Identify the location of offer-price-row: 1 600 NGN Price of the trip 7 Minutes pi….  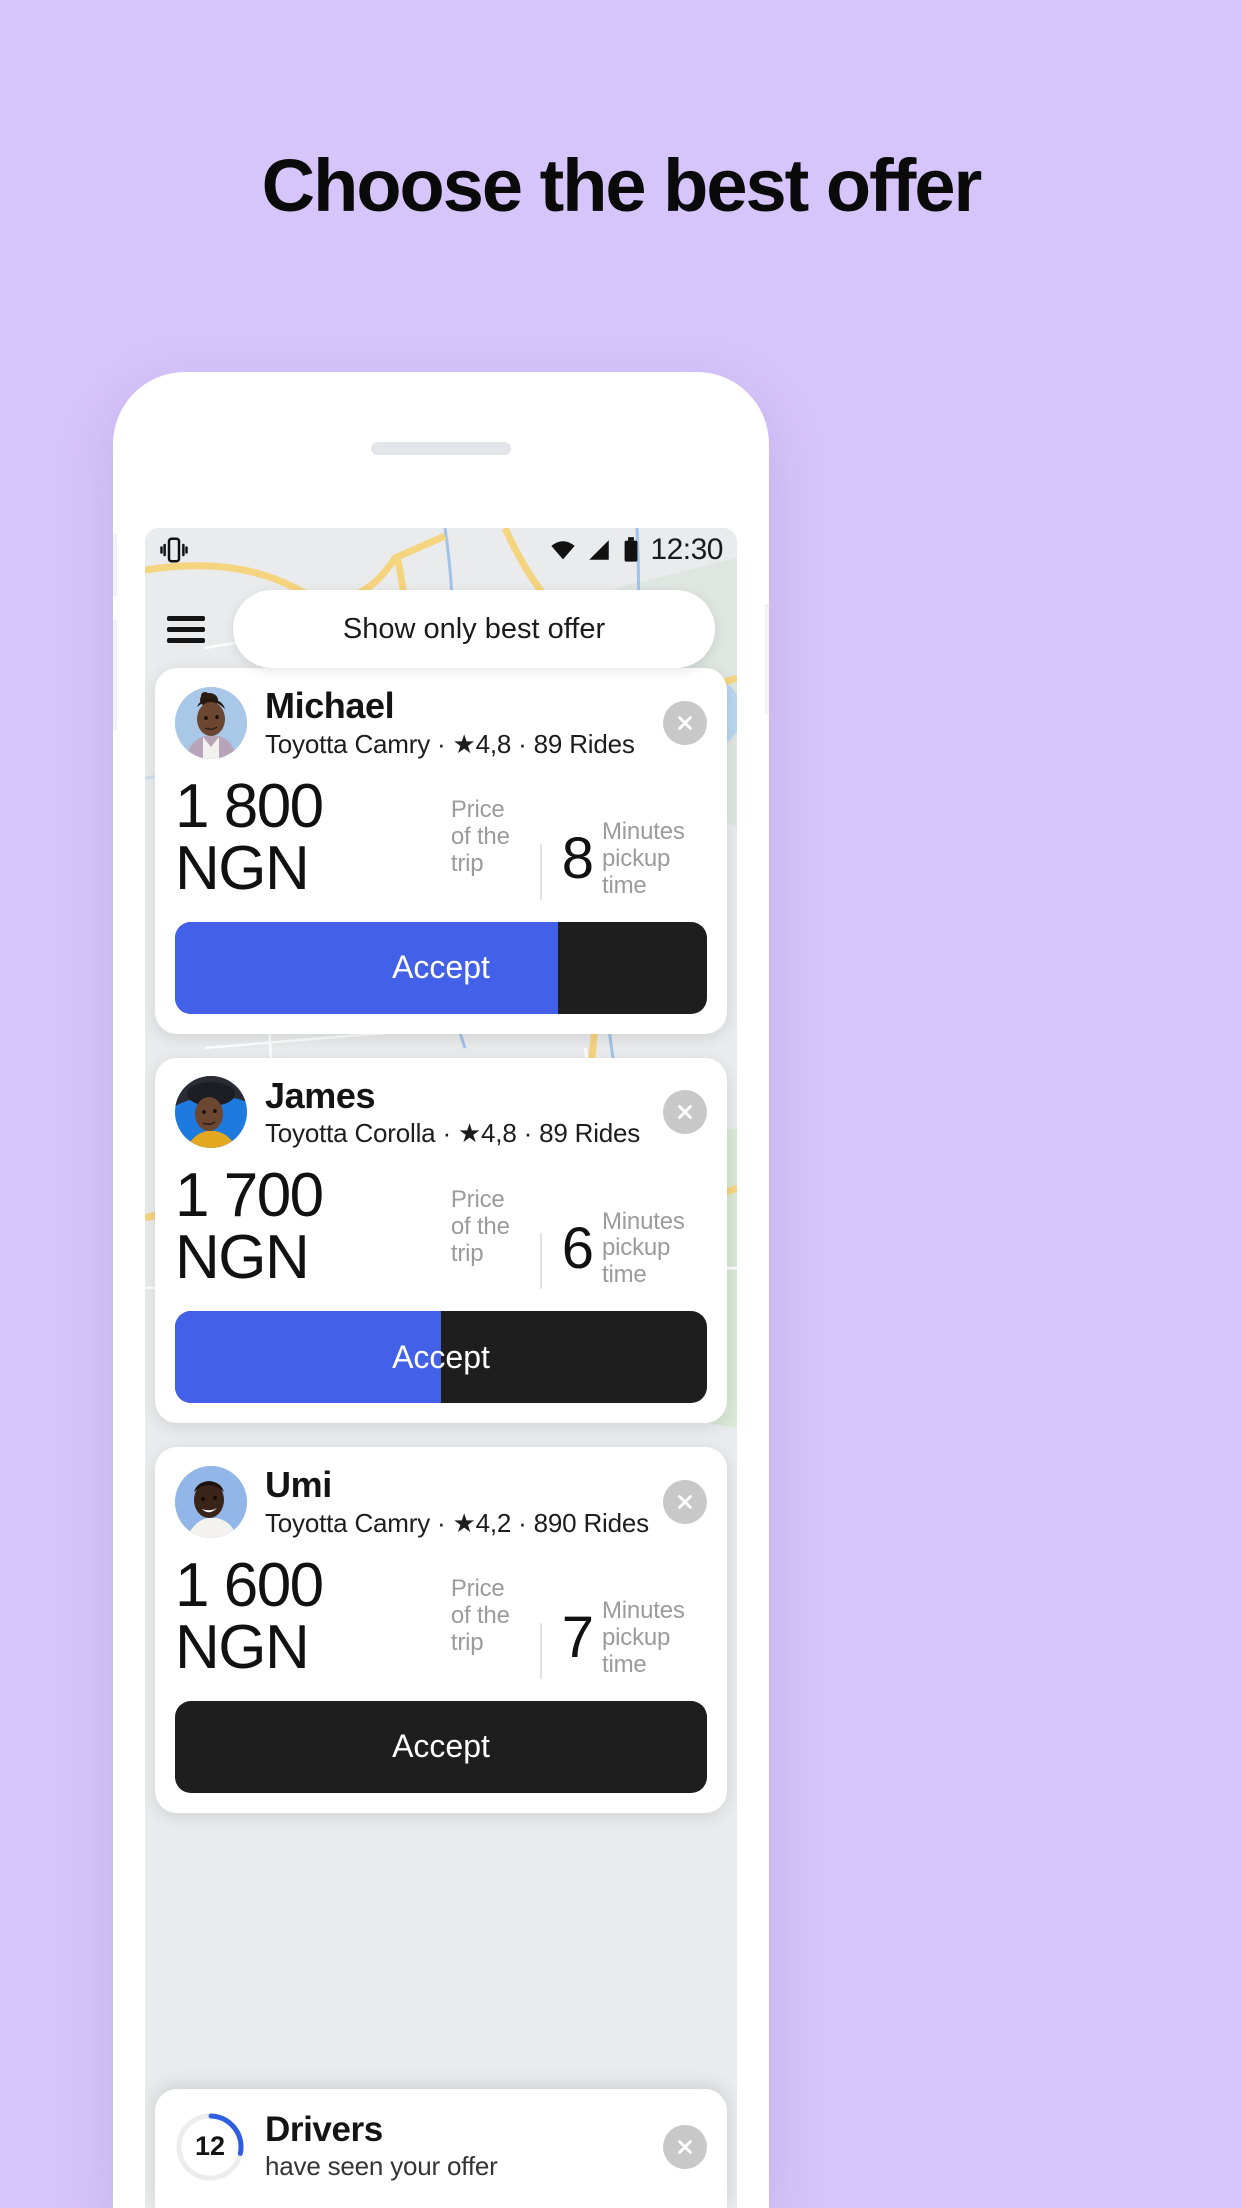
(441, 1616).